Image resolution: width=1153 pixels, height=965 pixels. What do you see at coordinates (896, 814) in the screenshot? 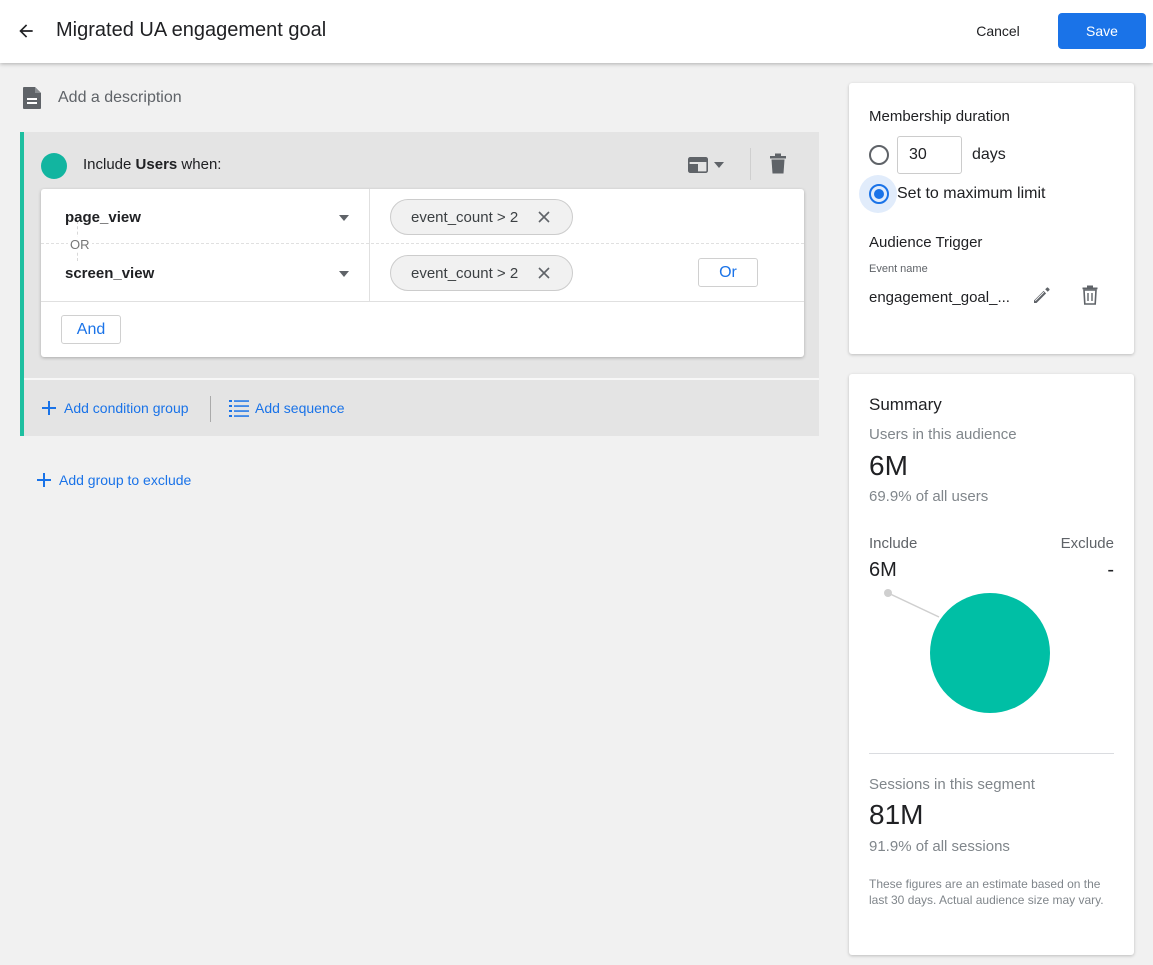
I see `sessions-value: 81M` at bounding box center [896, 814].